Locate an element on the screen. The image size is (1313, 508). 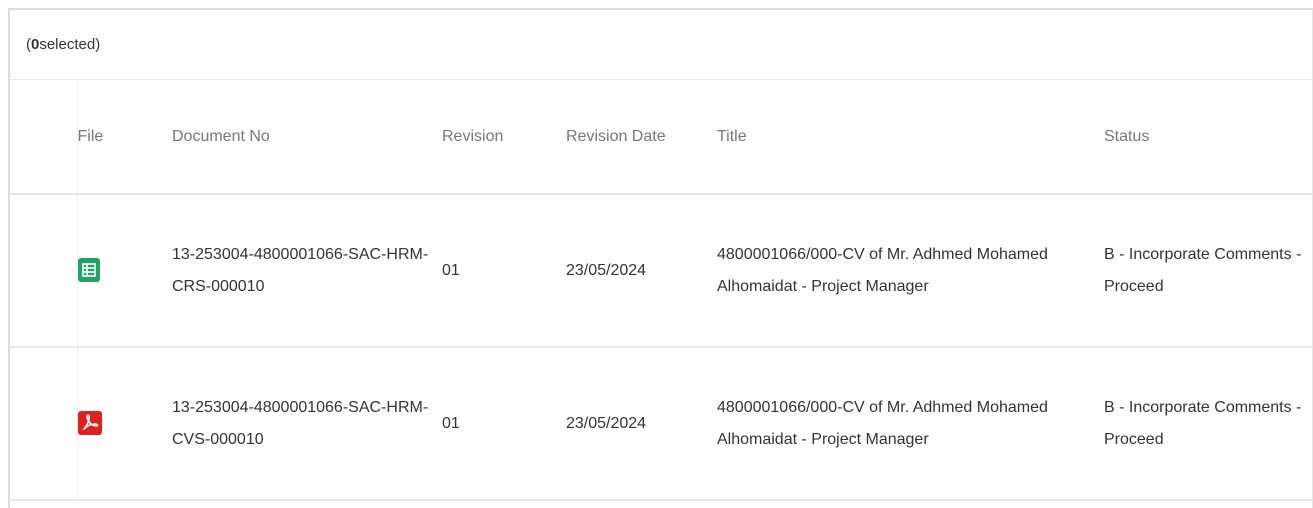
column-header-revision: Revision is located at coordinates (504, 137).